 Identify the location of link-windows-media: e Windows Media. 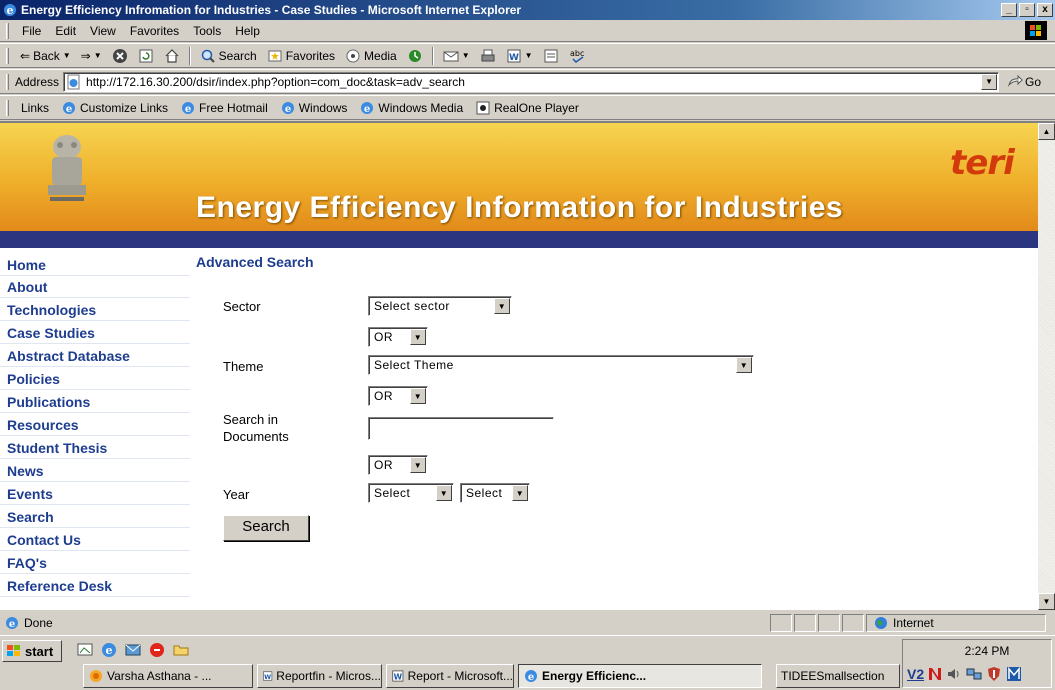
(411, 108).